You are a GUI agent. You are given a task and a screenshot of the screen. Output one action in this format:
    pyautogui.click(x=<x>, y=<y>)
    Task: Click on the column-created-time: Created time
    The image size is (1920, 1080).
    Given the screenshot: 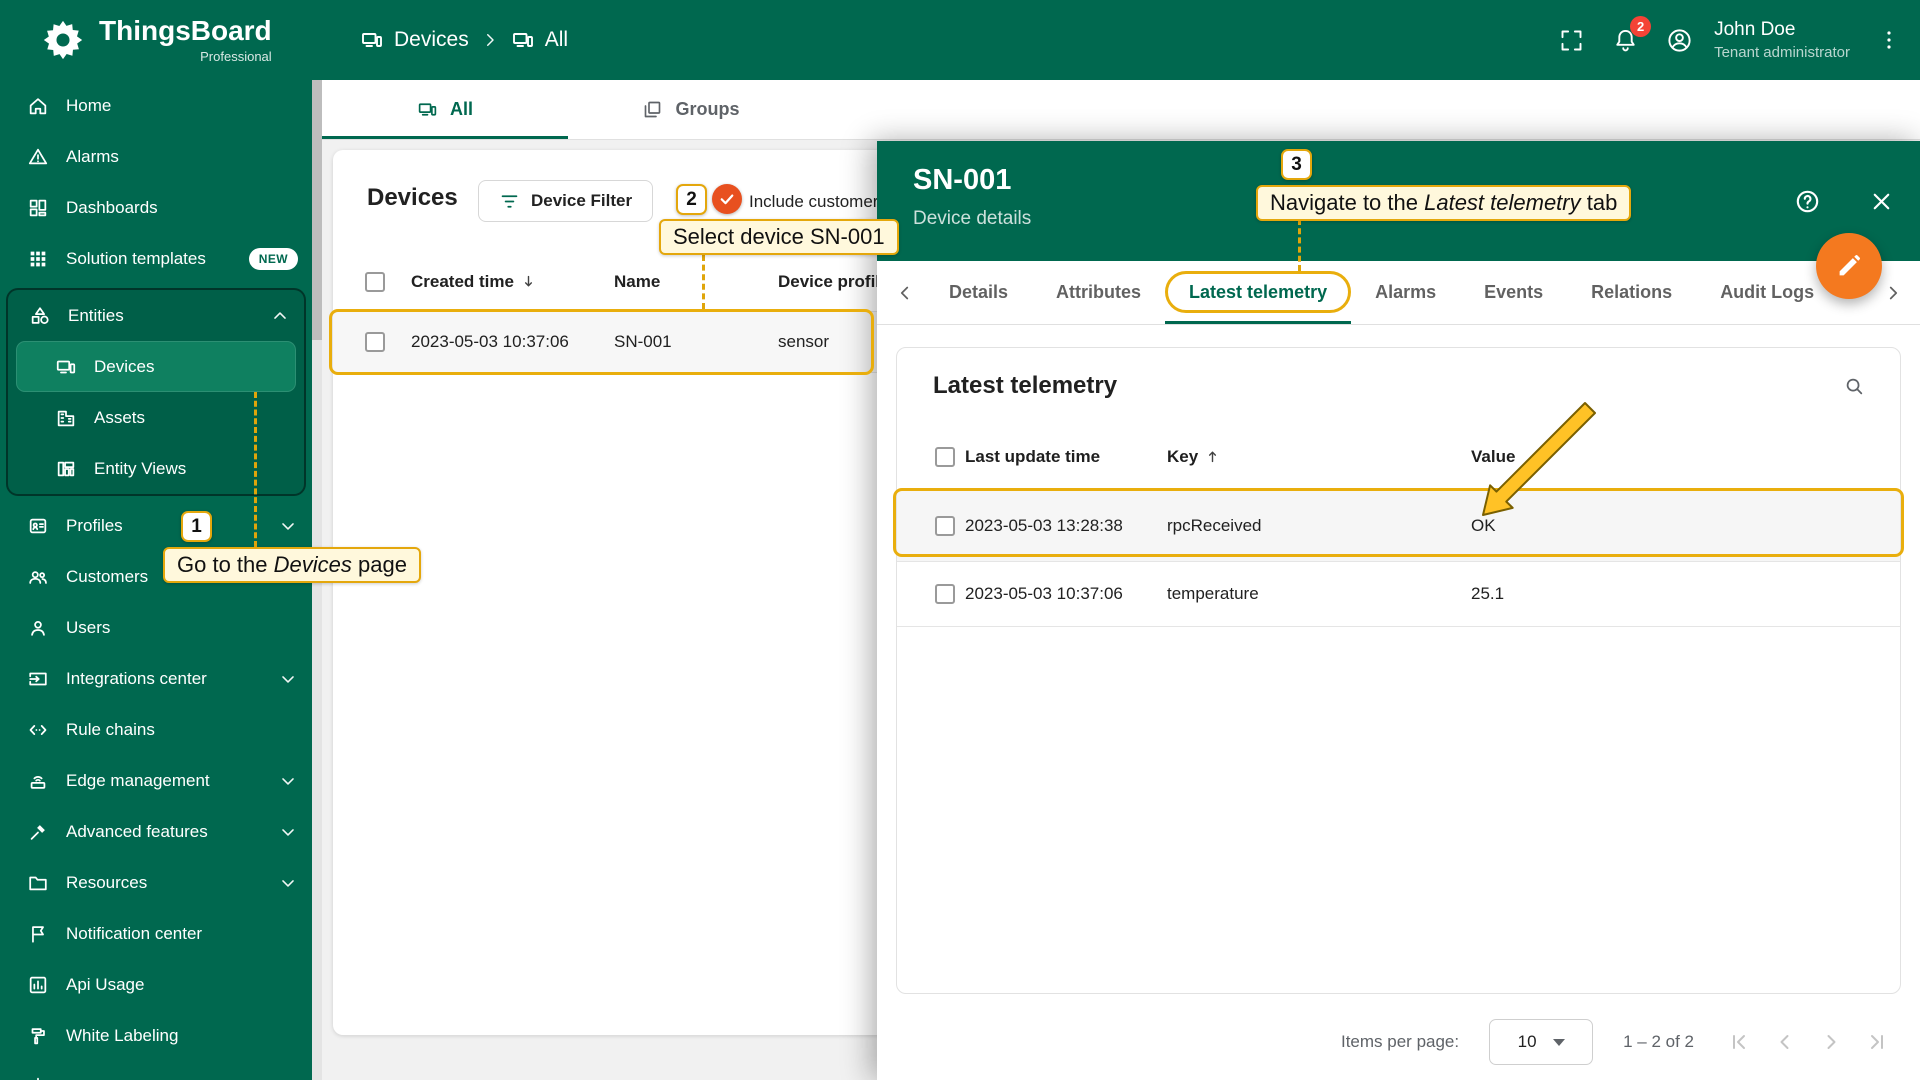 What is the action you would take?
    pyautogui.click(x=462, y=282)
    